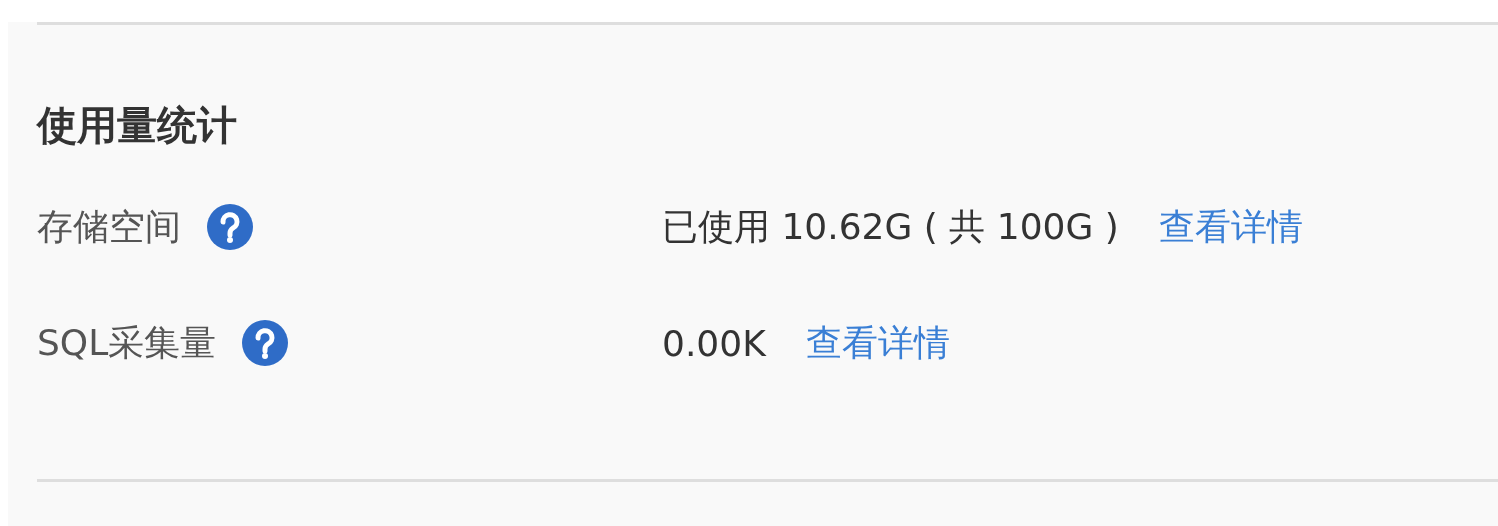 The width and height of the screenshot is (1498, 526). What do you see at coordinates (714, 343) in the screenshot?
I see `usage-value: 0.00K` at bounding box center [714, 343].